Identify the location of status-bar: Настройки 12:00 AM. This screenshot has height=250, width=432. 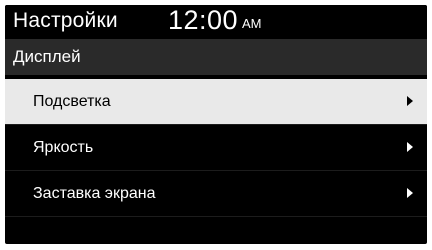
(216, 21).